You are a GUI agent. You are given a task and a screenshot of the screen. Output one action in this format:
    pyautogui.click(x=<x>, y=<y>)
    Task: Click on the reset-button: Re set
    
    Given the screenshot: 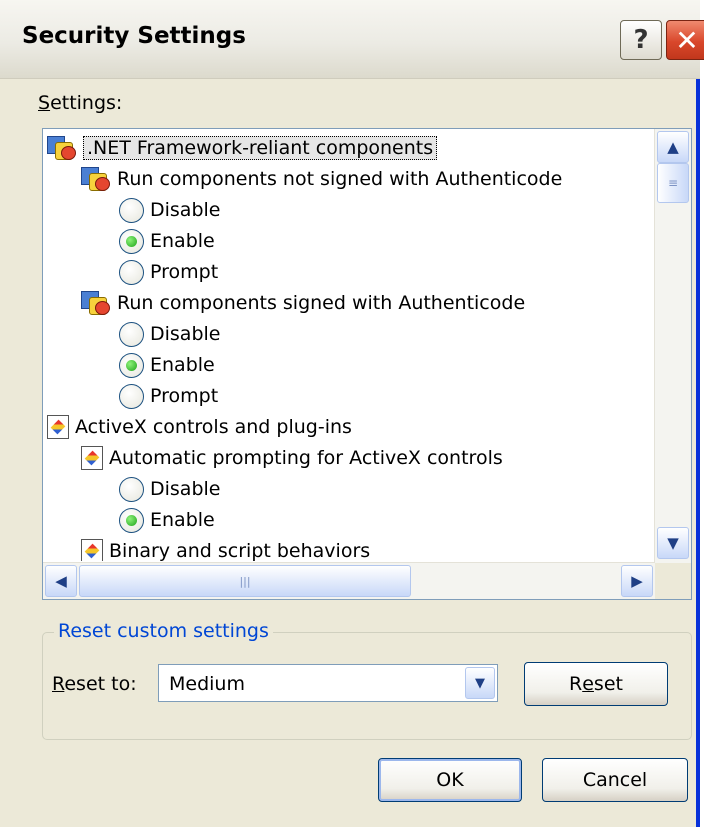 What is the action you would take?
    pyautogui.click(x=596, y=684)
    